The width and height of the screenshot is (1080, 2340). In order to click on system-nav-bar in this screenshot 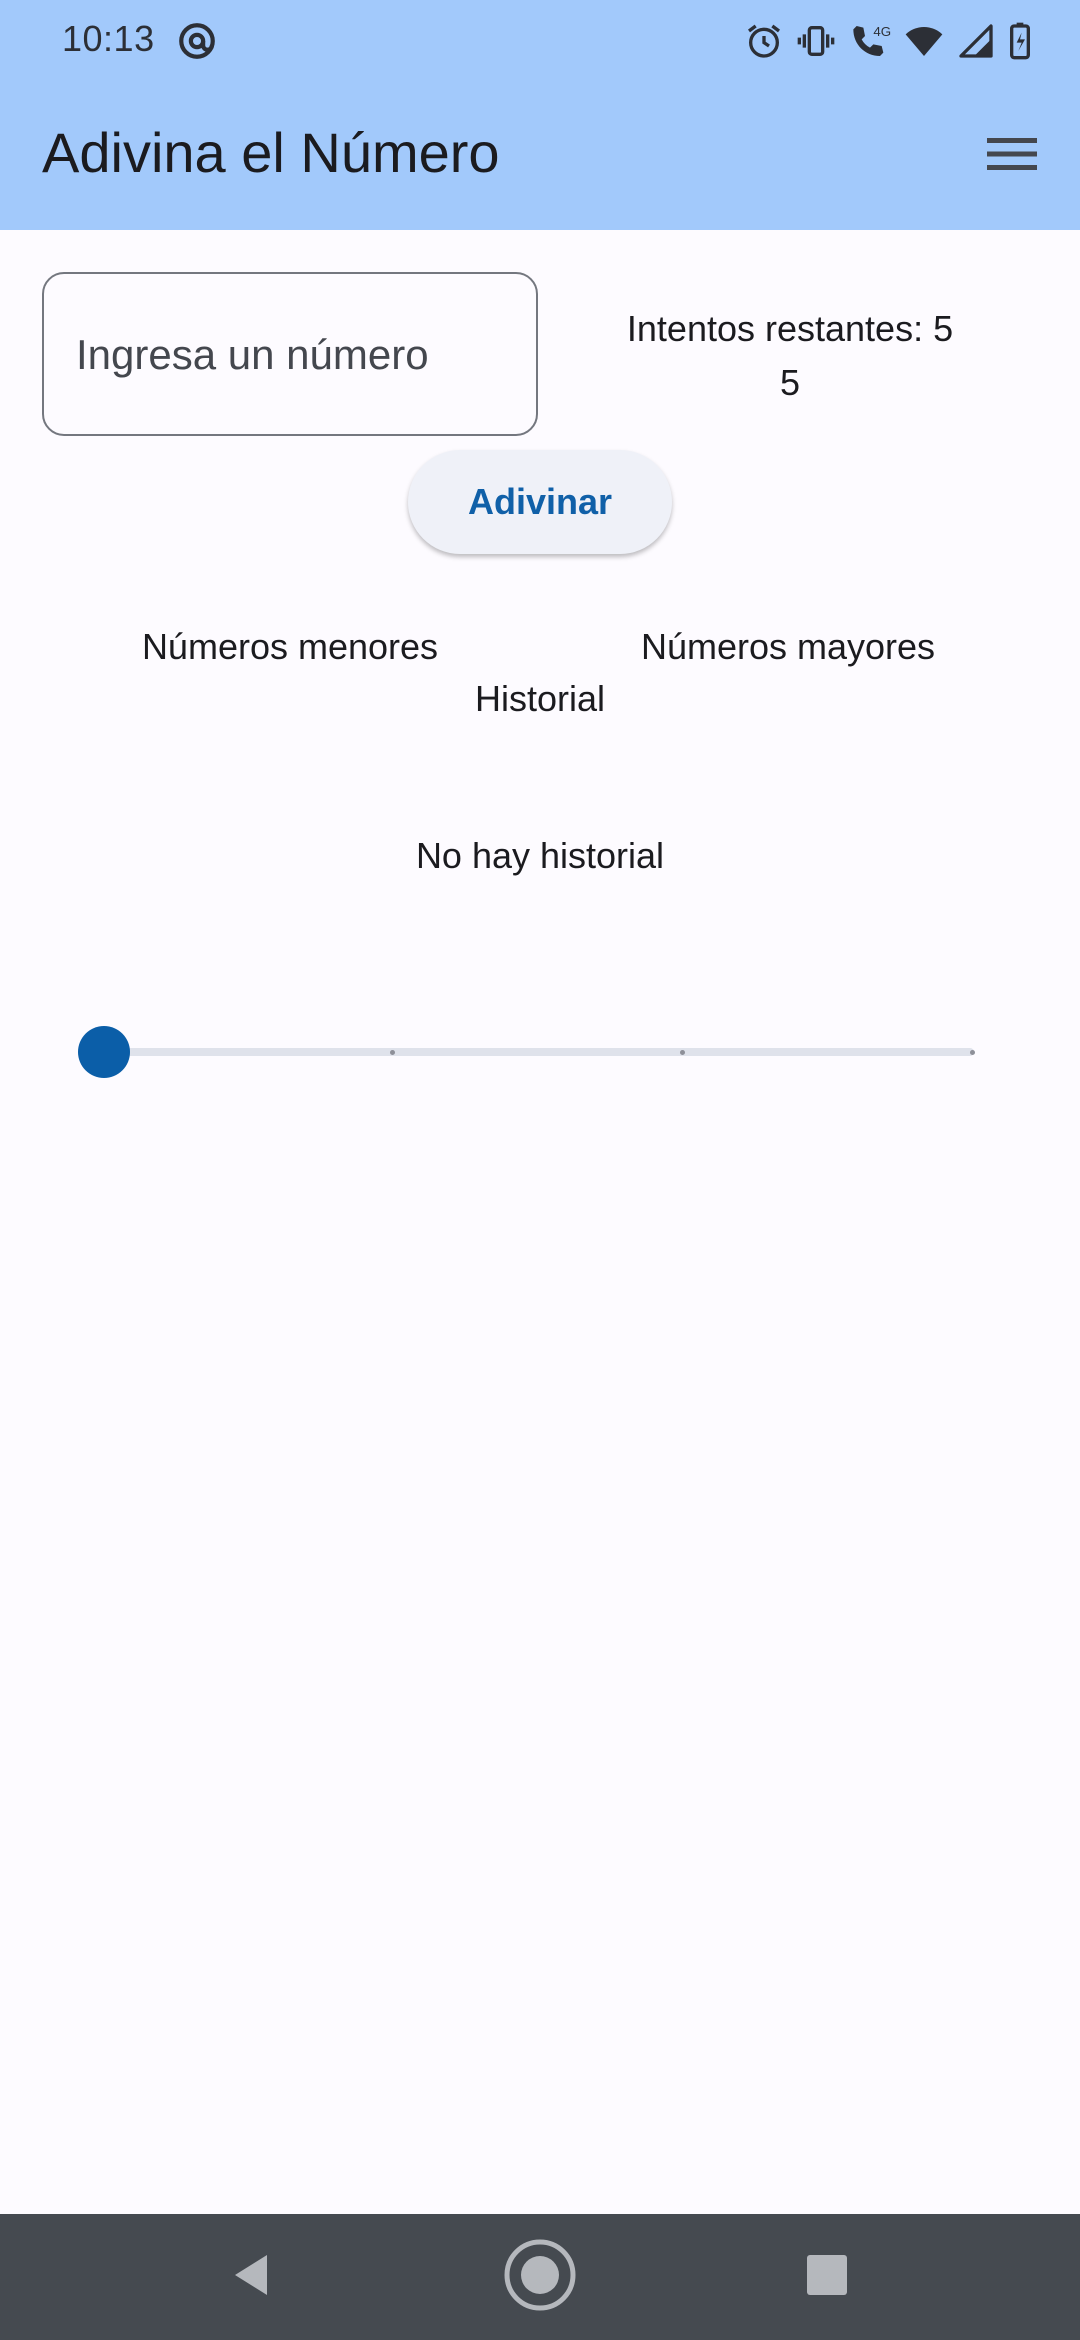, I will do `click(540, 2277)`.